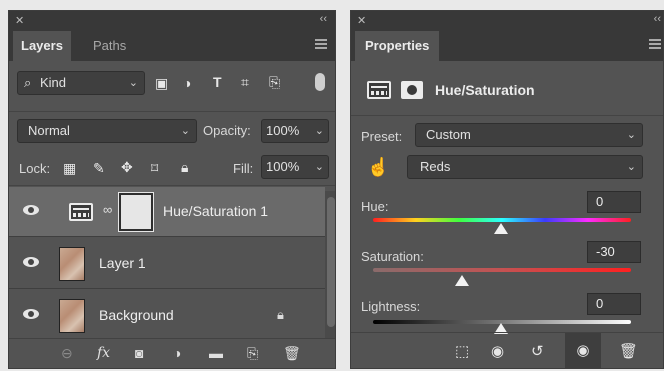 This screenshot has height=371, width=664. What do you see at coordinates (154, 168) in the screenshot?
I see `lock-artboard-icon: ⌑` at bounding box center [154, 168].